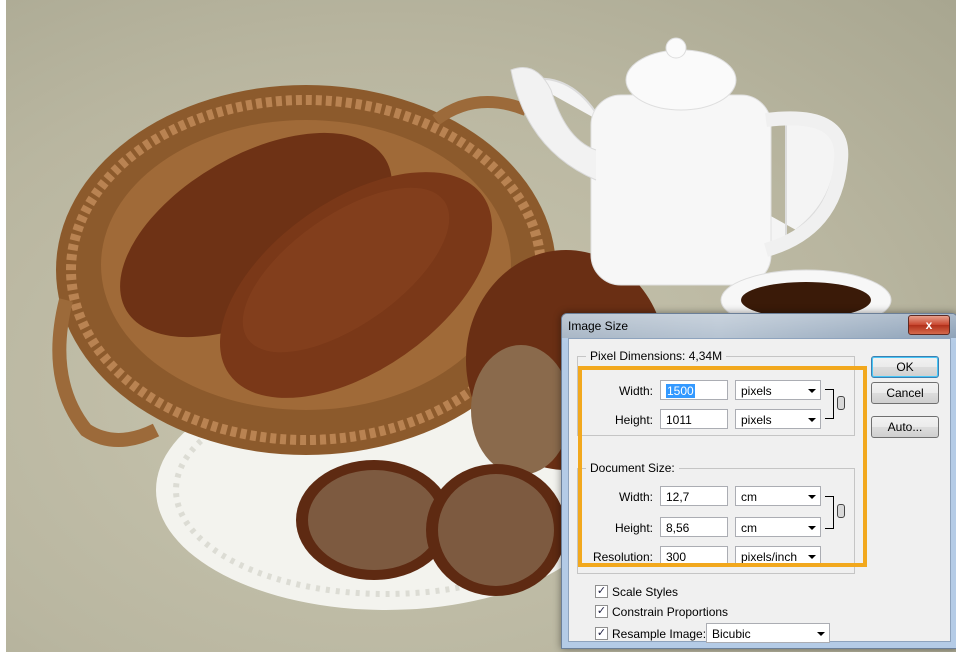  Describe the element at coordinates (768, 633) in the screenshot. I see `resample-method-select: Bicubic` at that location.